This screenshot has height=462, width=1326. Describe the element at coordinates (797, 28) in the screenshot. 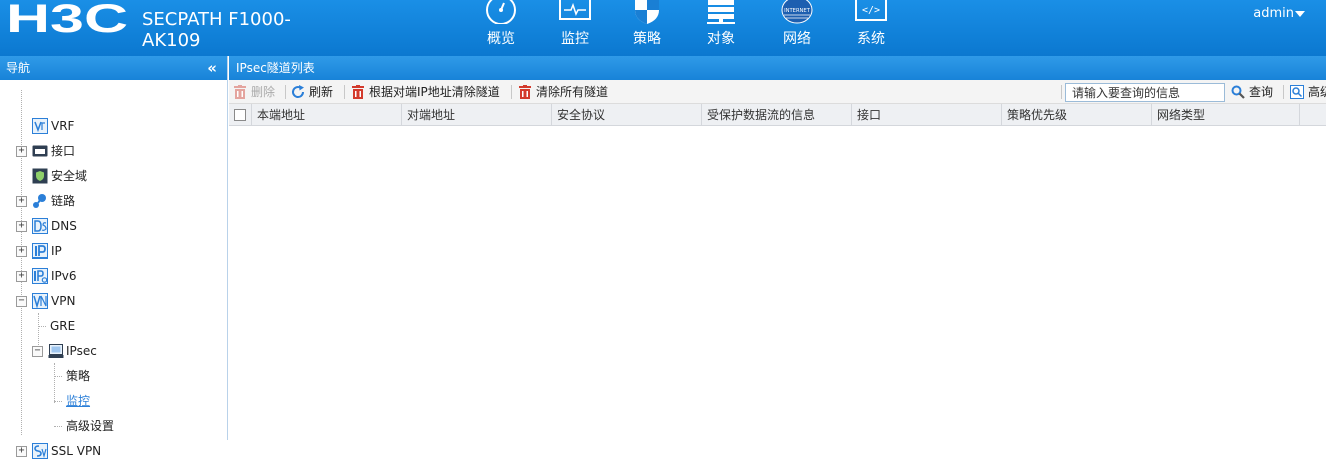

I see `nav-network: INTERNET 网络` at that location.